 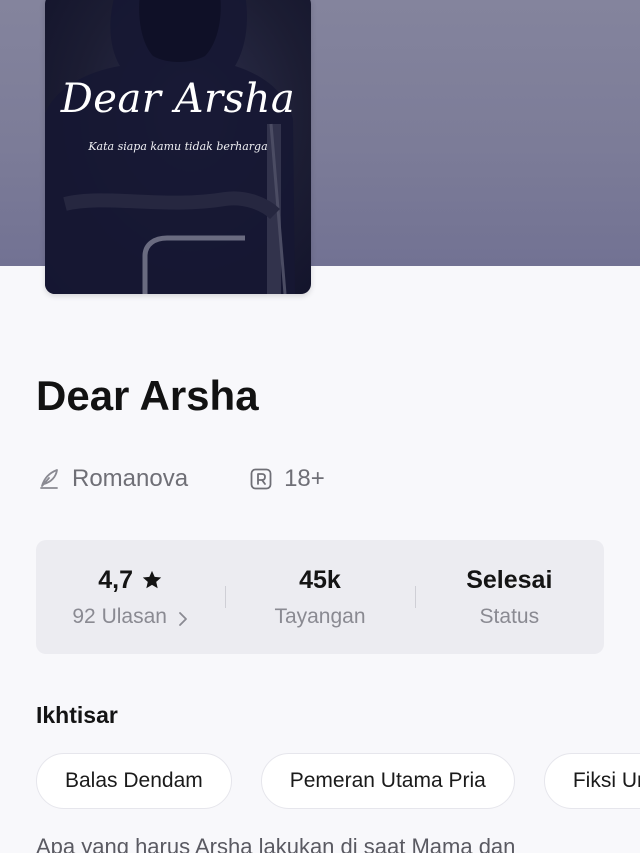 I want to click on rating-value: 4,7, so click(x=116, y=579).